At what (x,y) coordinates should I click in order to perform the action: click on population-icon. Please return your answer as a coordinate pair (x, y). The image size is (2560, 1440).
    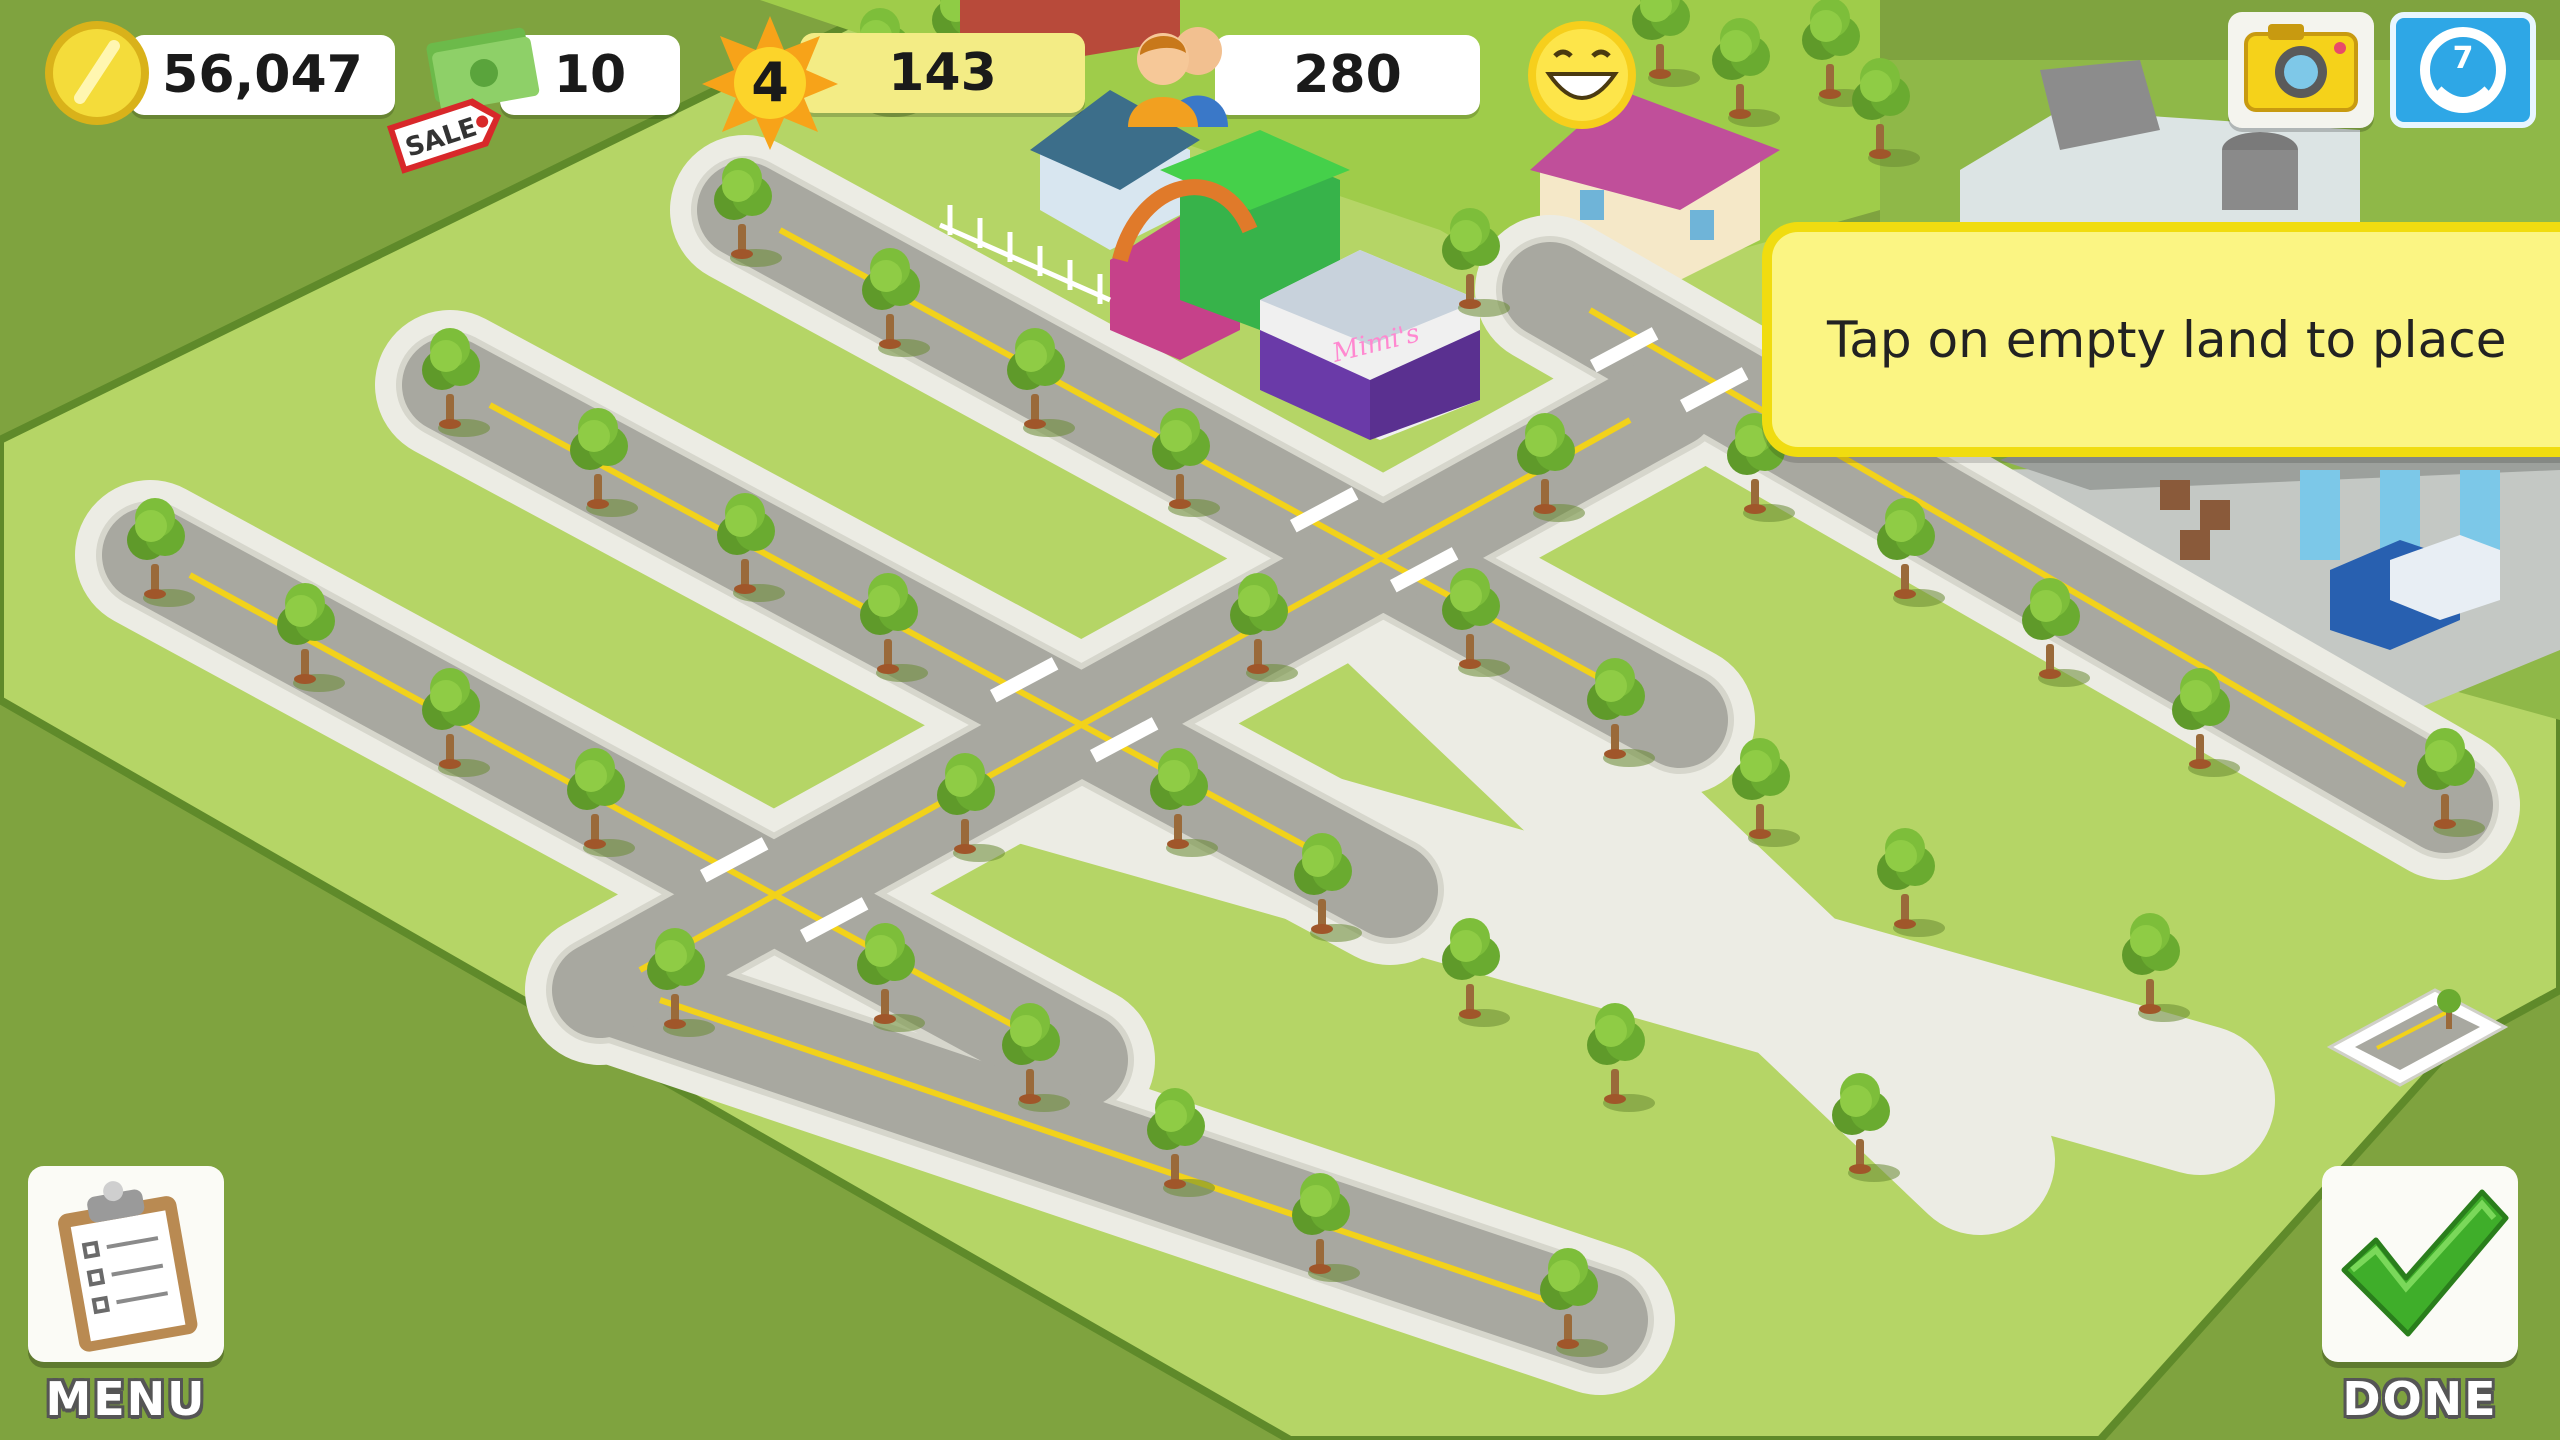
    Looking at the image, I should click on (1178, 77).